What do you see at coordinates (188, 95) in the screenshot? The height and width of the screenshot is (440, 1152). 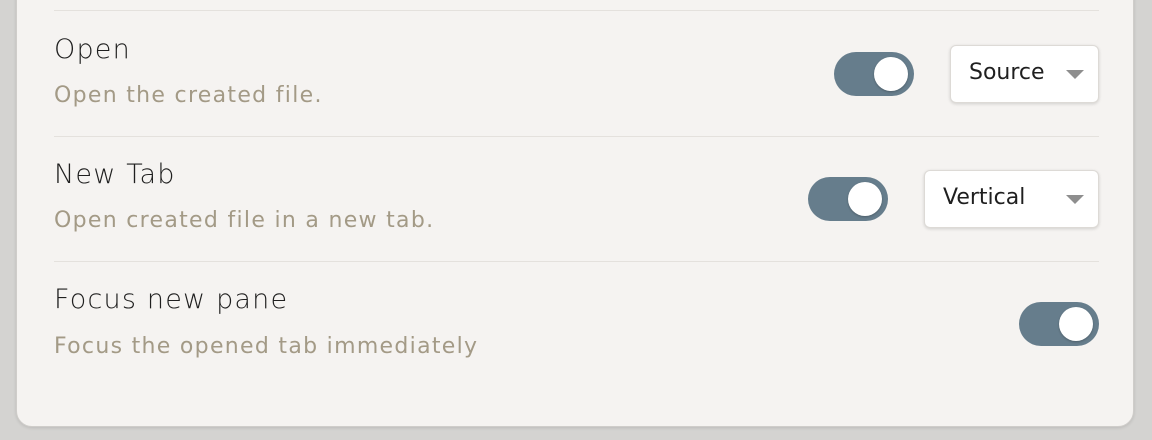 I see `setting-description: Open the created file.` at bounding box center [188, 95].